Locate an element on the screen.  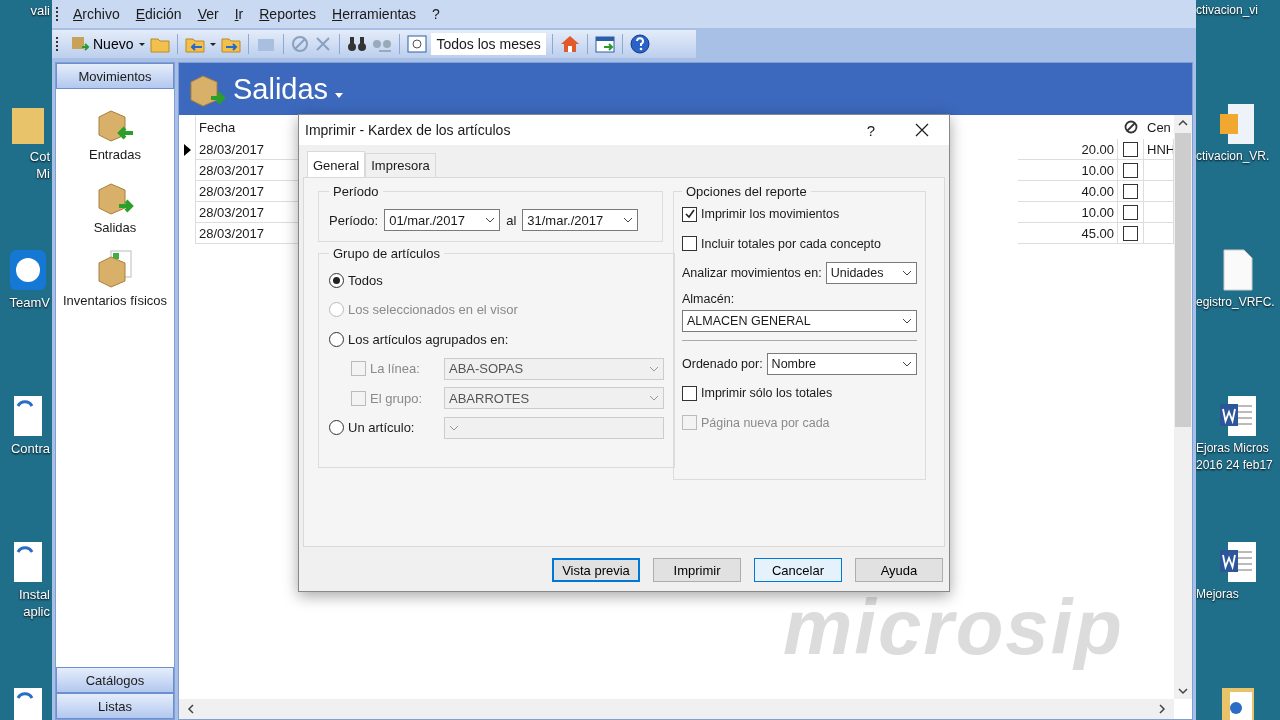
sidebar-section-button: Listas is located at coordinates (115, 706).